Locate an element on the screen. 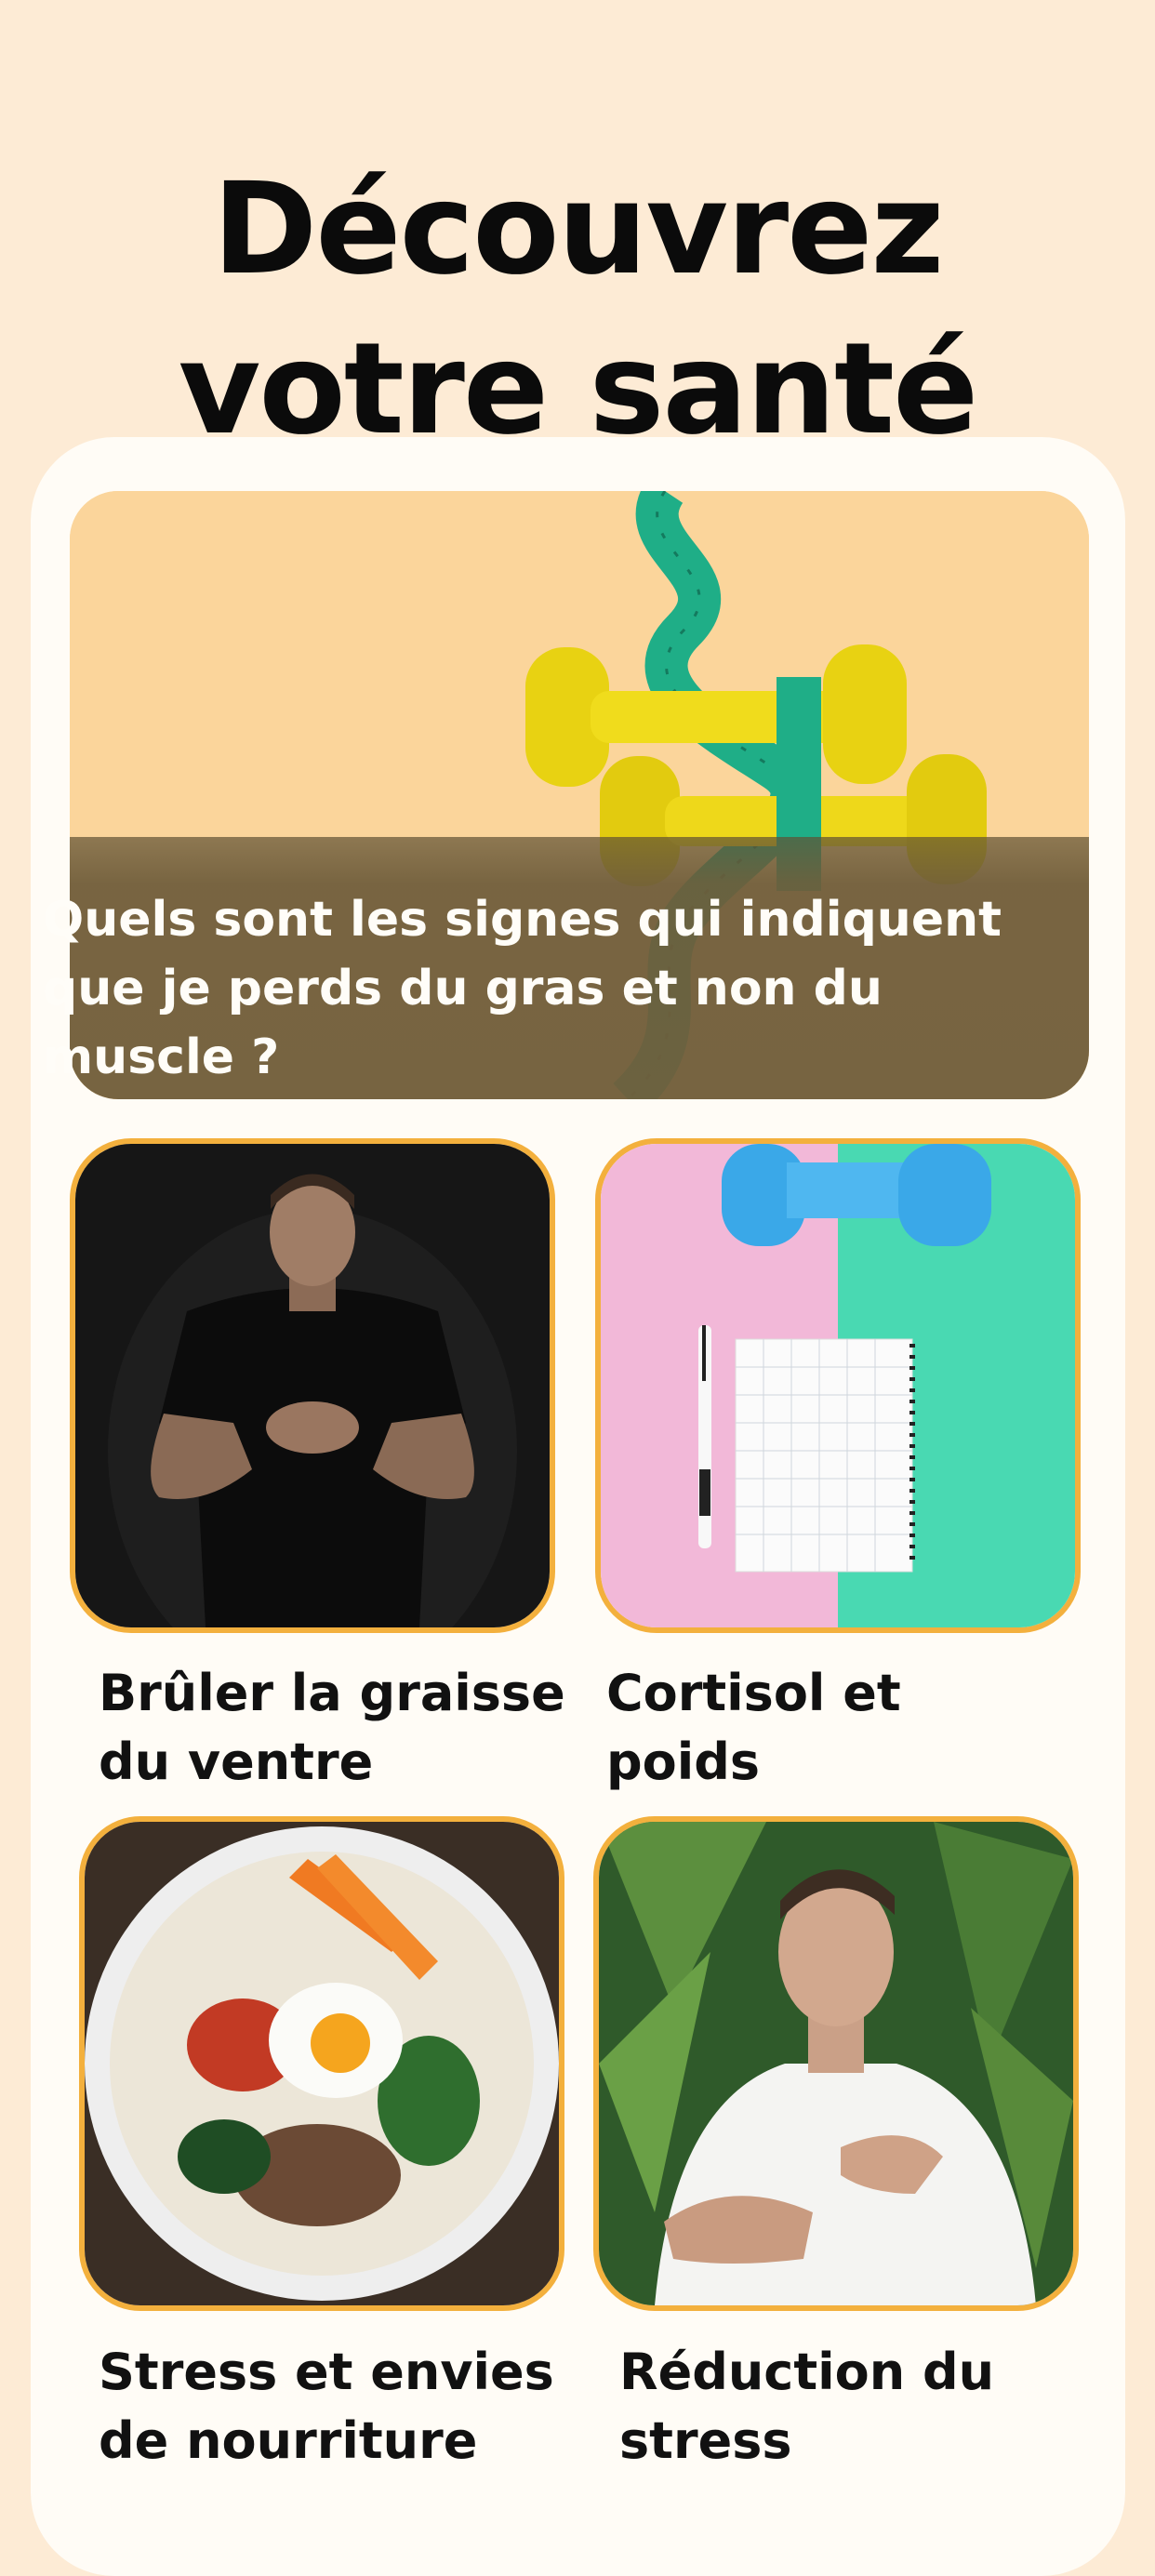  article-label-line: poids is located at coordinates (683, 1762).